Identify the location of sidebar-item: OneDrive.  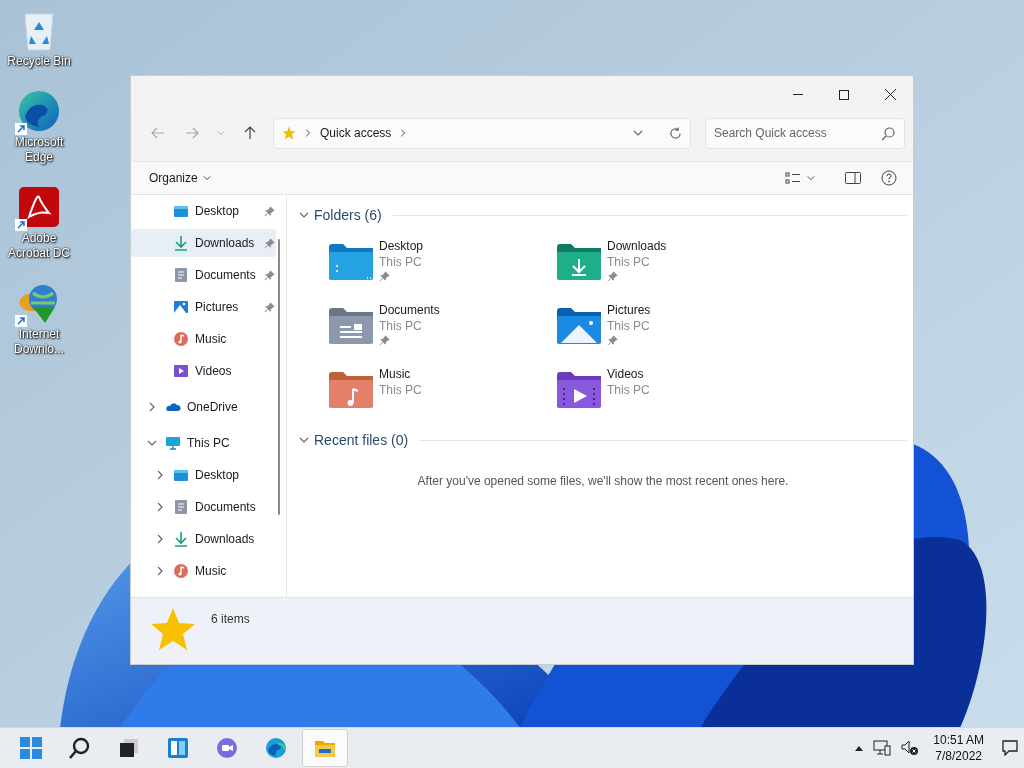
(203, 407).